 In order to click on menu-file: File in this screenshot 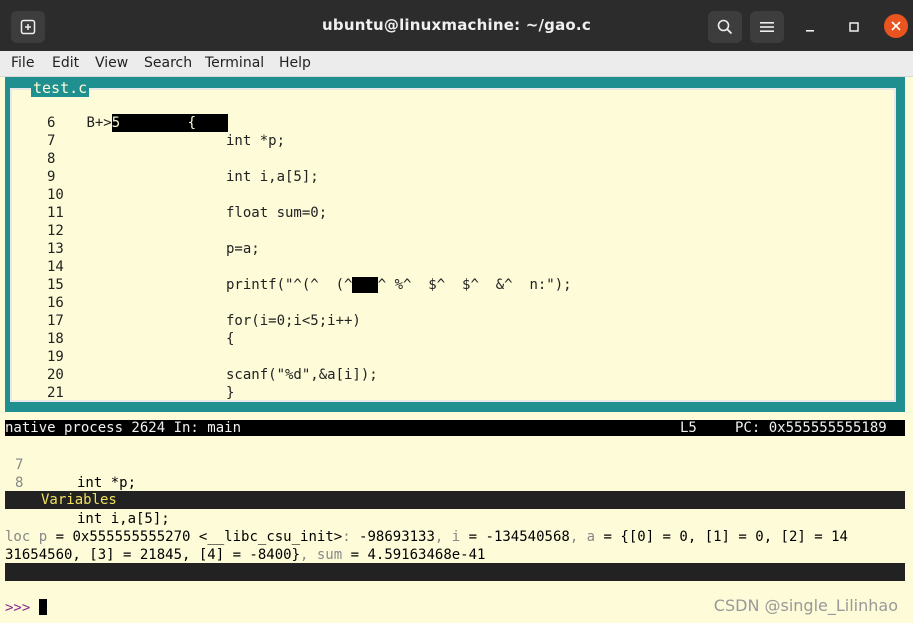, I will do `click(22, 63)`.